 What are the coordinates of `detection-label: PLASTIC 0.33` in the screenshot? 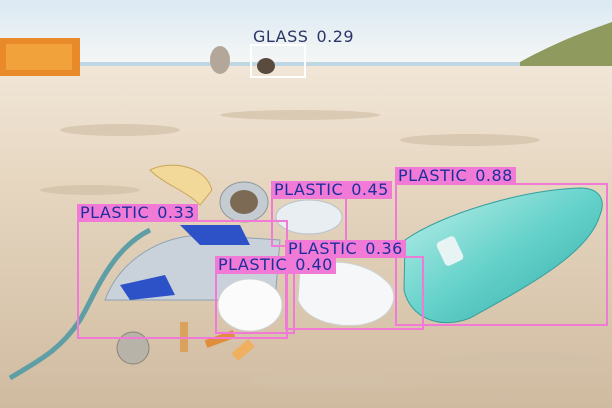 It's located at (137, 213).